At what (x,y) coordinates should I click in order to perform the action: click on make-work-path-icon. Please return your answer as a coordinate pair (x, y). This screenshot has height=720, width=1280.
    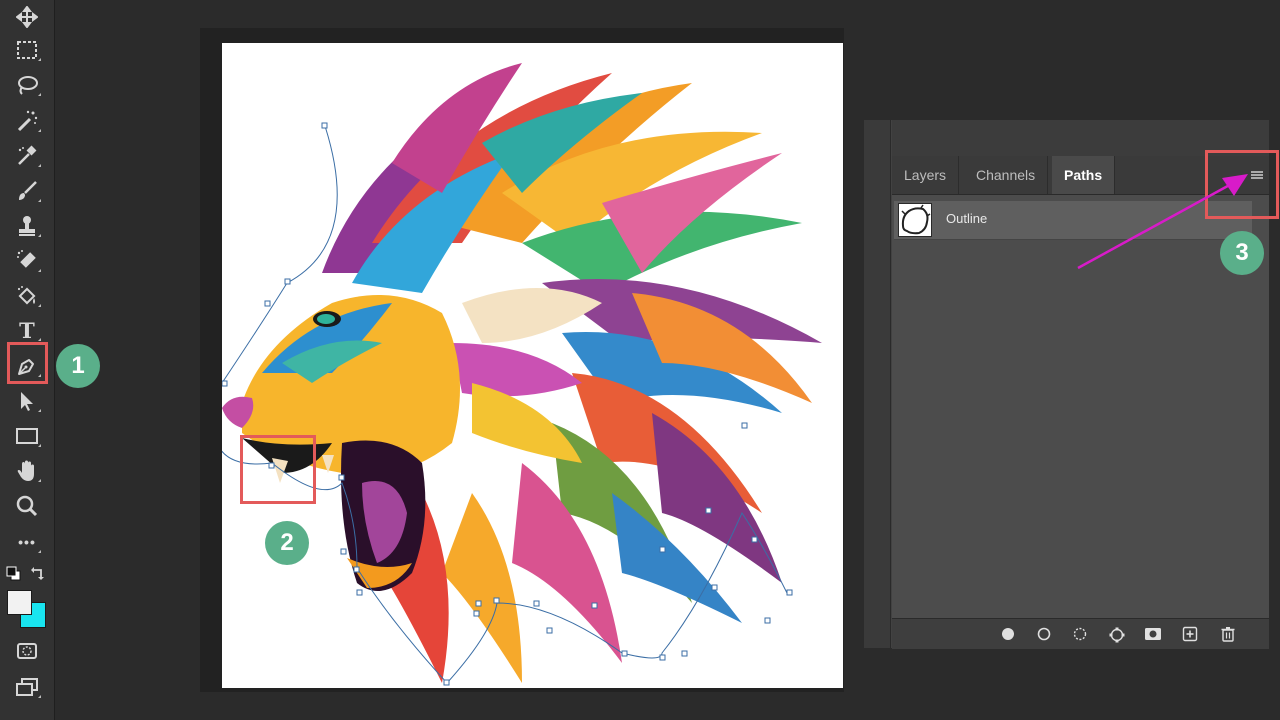
    Looking at the image, I should click on (1117, 635).